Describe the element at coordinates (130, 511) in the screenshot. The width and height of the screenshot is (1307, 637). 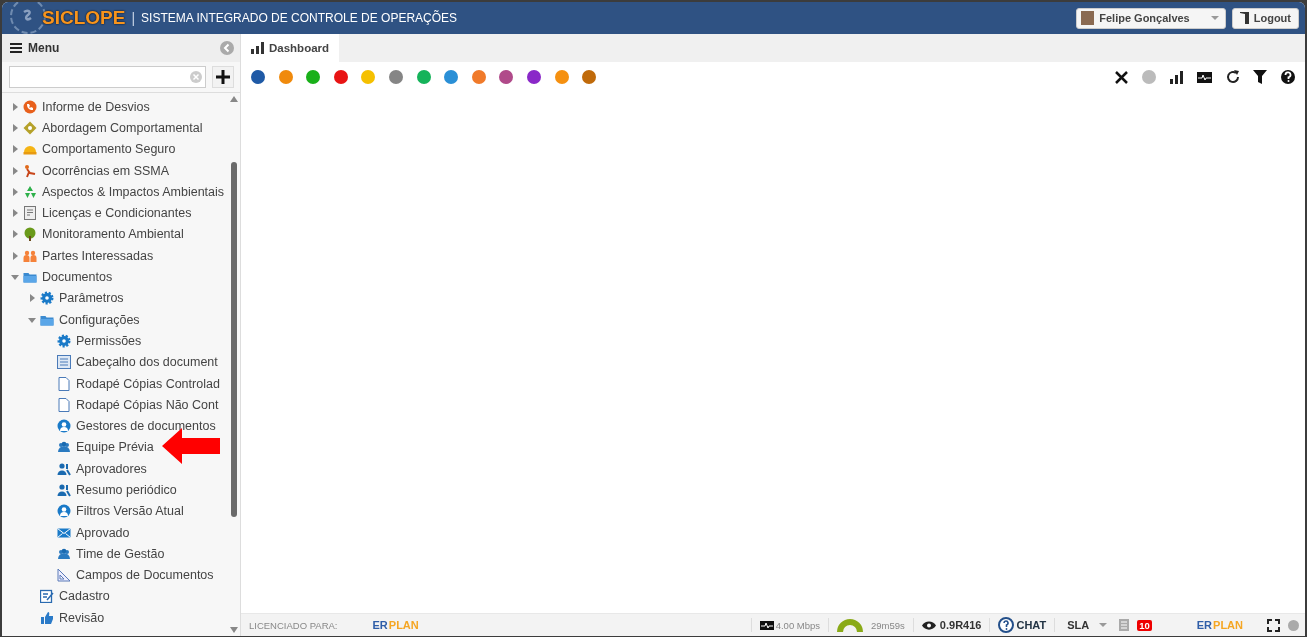
I see `menu-item: Filtros Versão Atual` at that location.